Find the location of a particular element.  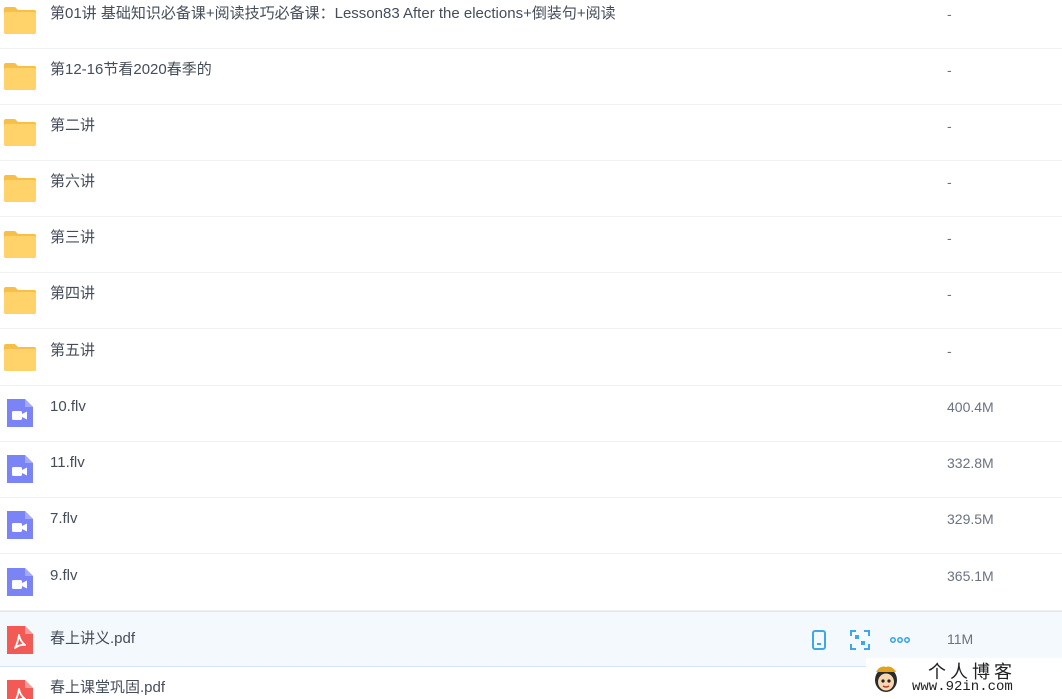

file-name: 第四讲 is located at coordinates (72, 301).